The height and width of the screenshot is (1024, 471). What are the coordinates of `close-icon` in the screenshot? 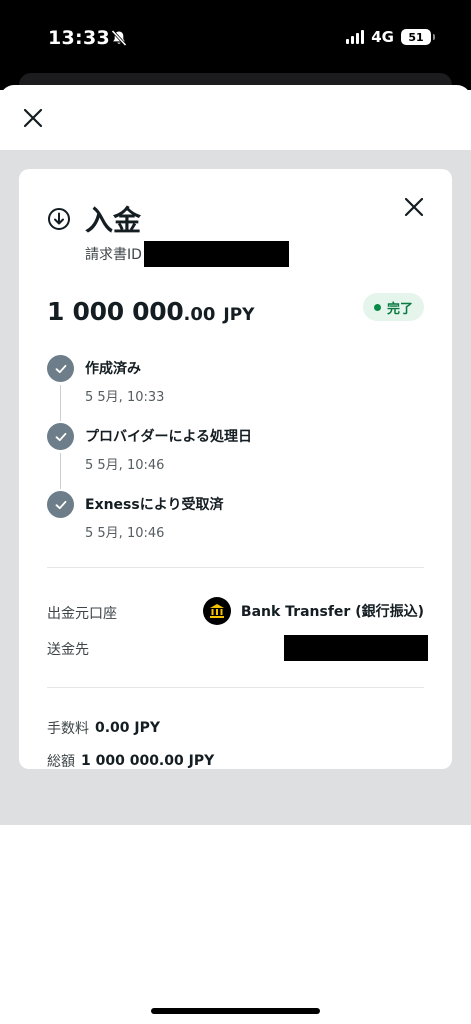 It's located at (33, 118).